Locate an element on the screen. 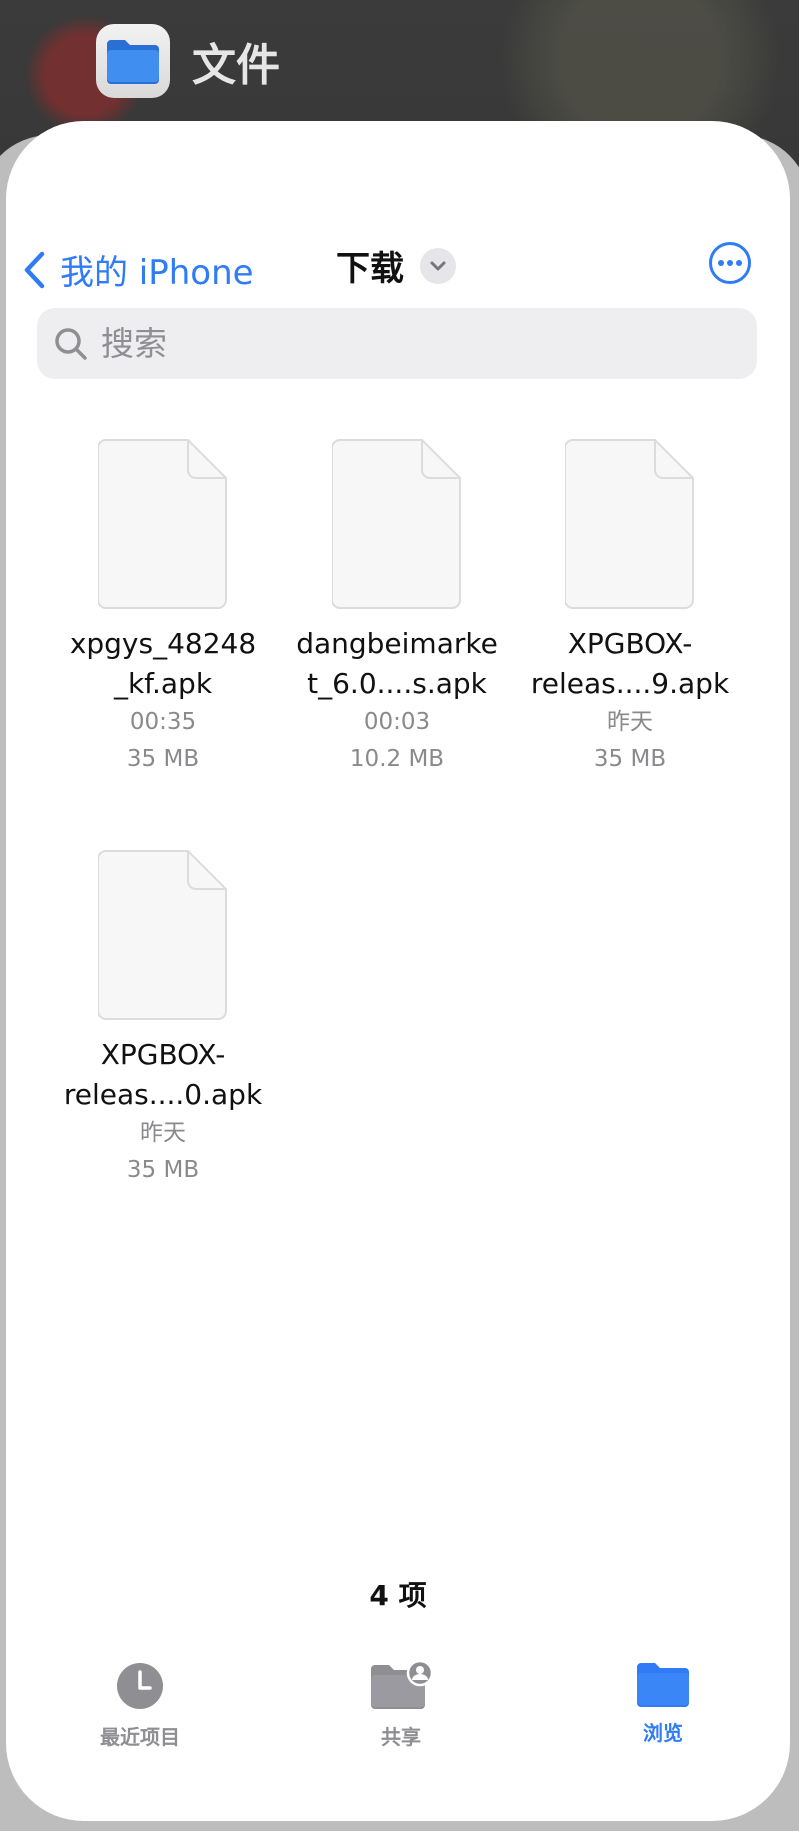  item-count: 4 项 is located at coordinates (398, 1595).